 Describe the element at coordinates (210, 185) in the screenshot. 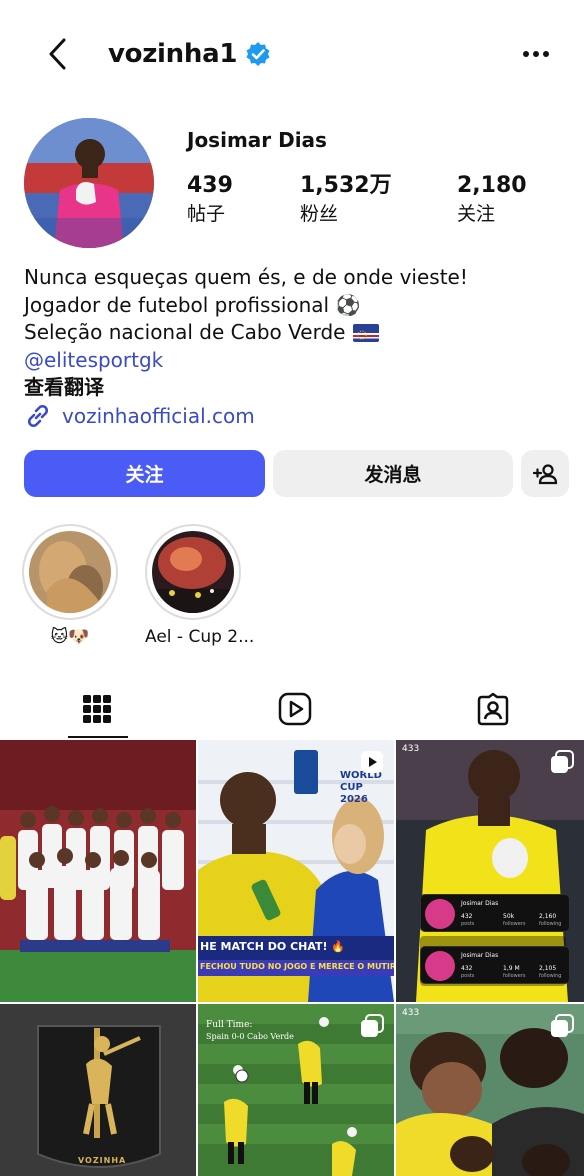

I see `stat-posts-value: 439` at that location.